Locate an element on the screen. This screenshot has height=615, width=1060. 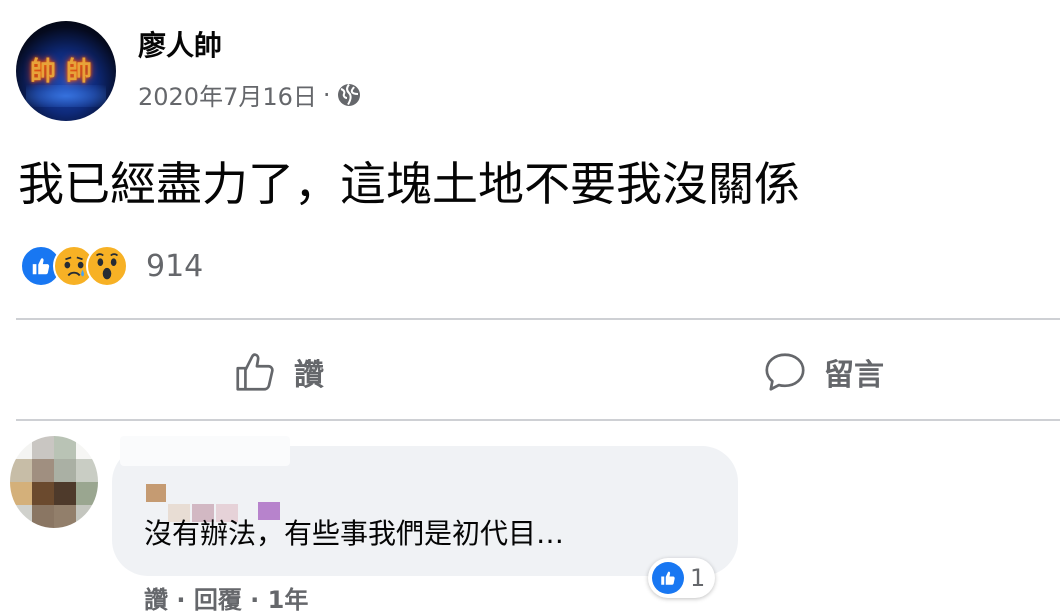
post-meta: 2020年7月16日 · is located at coordinates (249, 94).